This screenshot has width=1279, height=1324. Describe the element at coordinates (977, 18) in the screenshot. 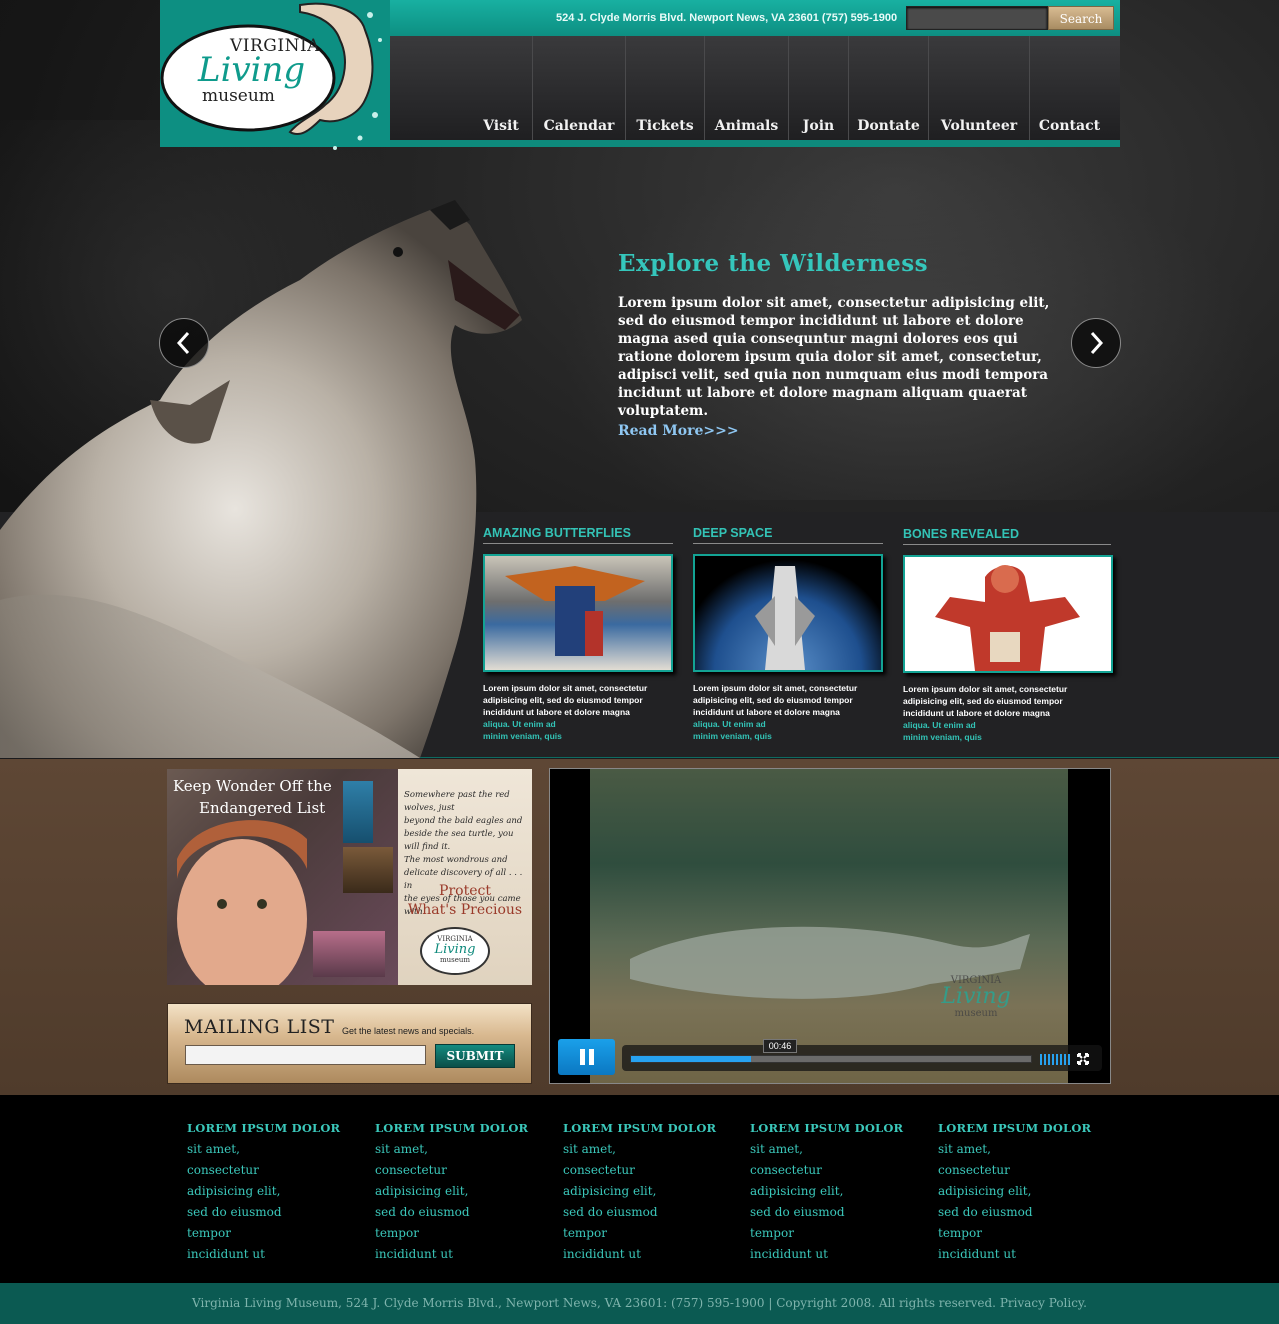

I see `search-input` at that location.